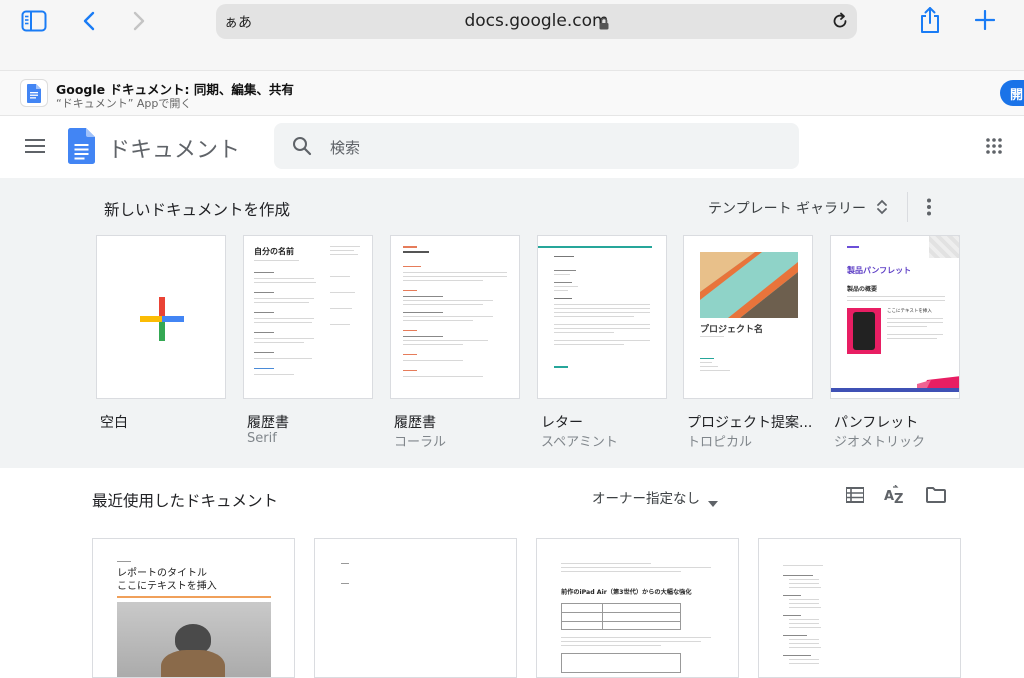 The image size is (1024, 678). Describe the element at coordinates (81, 148) in the screenshot. I see `docs-logo-icon` at that location.